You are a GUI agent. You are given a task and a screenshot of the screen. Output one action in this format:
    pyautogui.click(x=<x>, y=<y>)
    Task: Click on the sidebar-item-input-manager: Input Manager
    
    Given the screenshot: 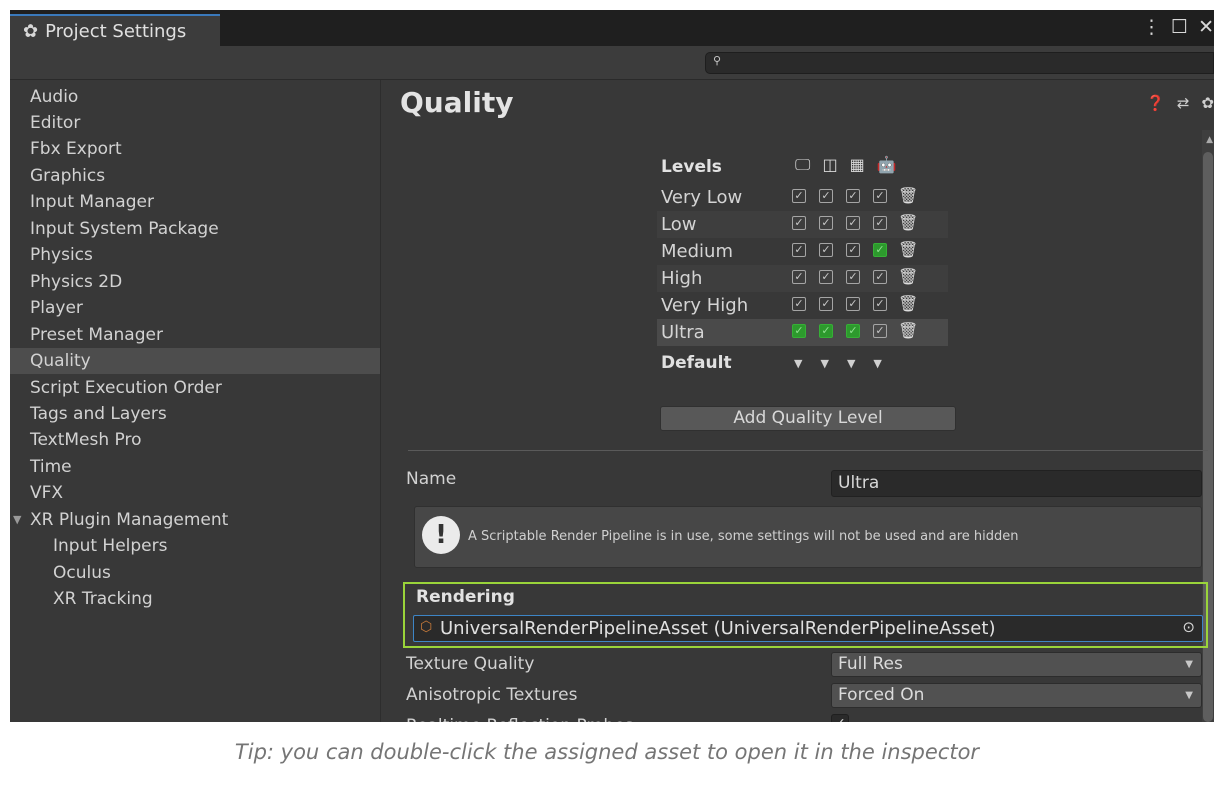 What is the action you would take?
    pyautogui.click(x=195, y=202)
    